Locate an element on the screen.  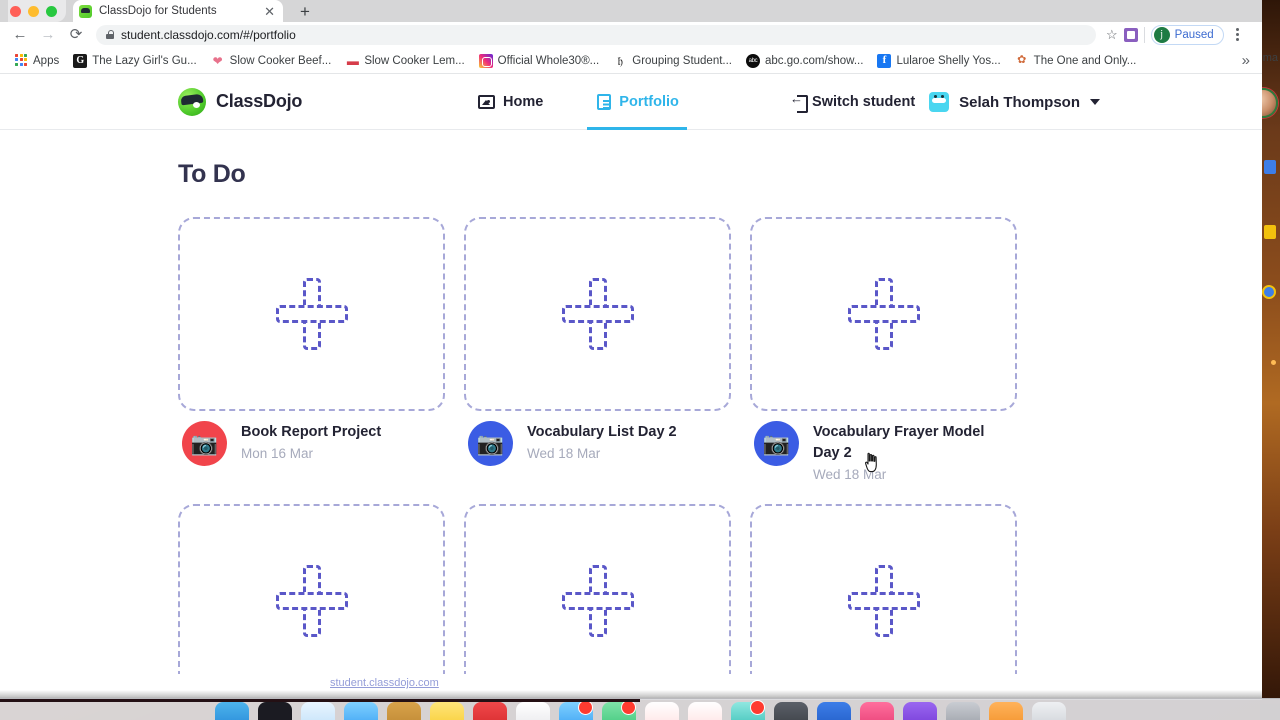
student-menu: Selah Thompson is located at coordinates (1014, 102).